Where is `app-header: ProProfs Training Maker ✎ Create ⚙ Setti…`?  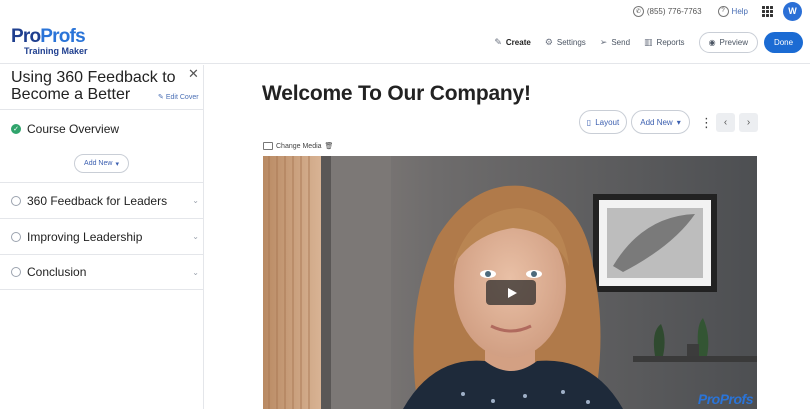
app-header: ProProfs Training Maker ✎ Create ⚙ Setti… is located at coordinates (405, 43).